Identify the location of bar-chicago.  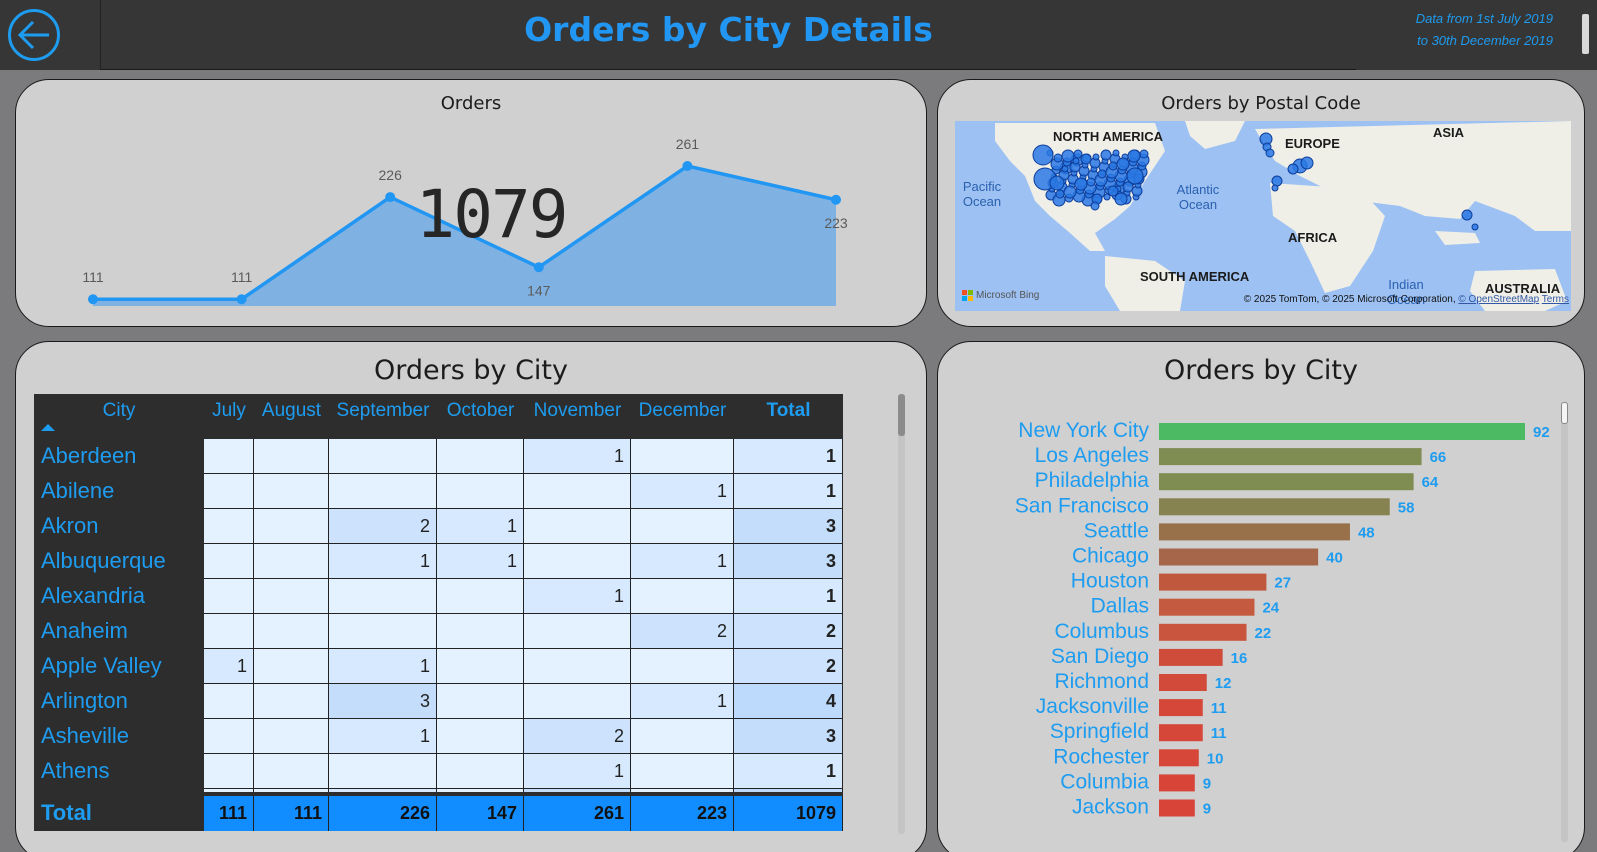
(1239, 557).